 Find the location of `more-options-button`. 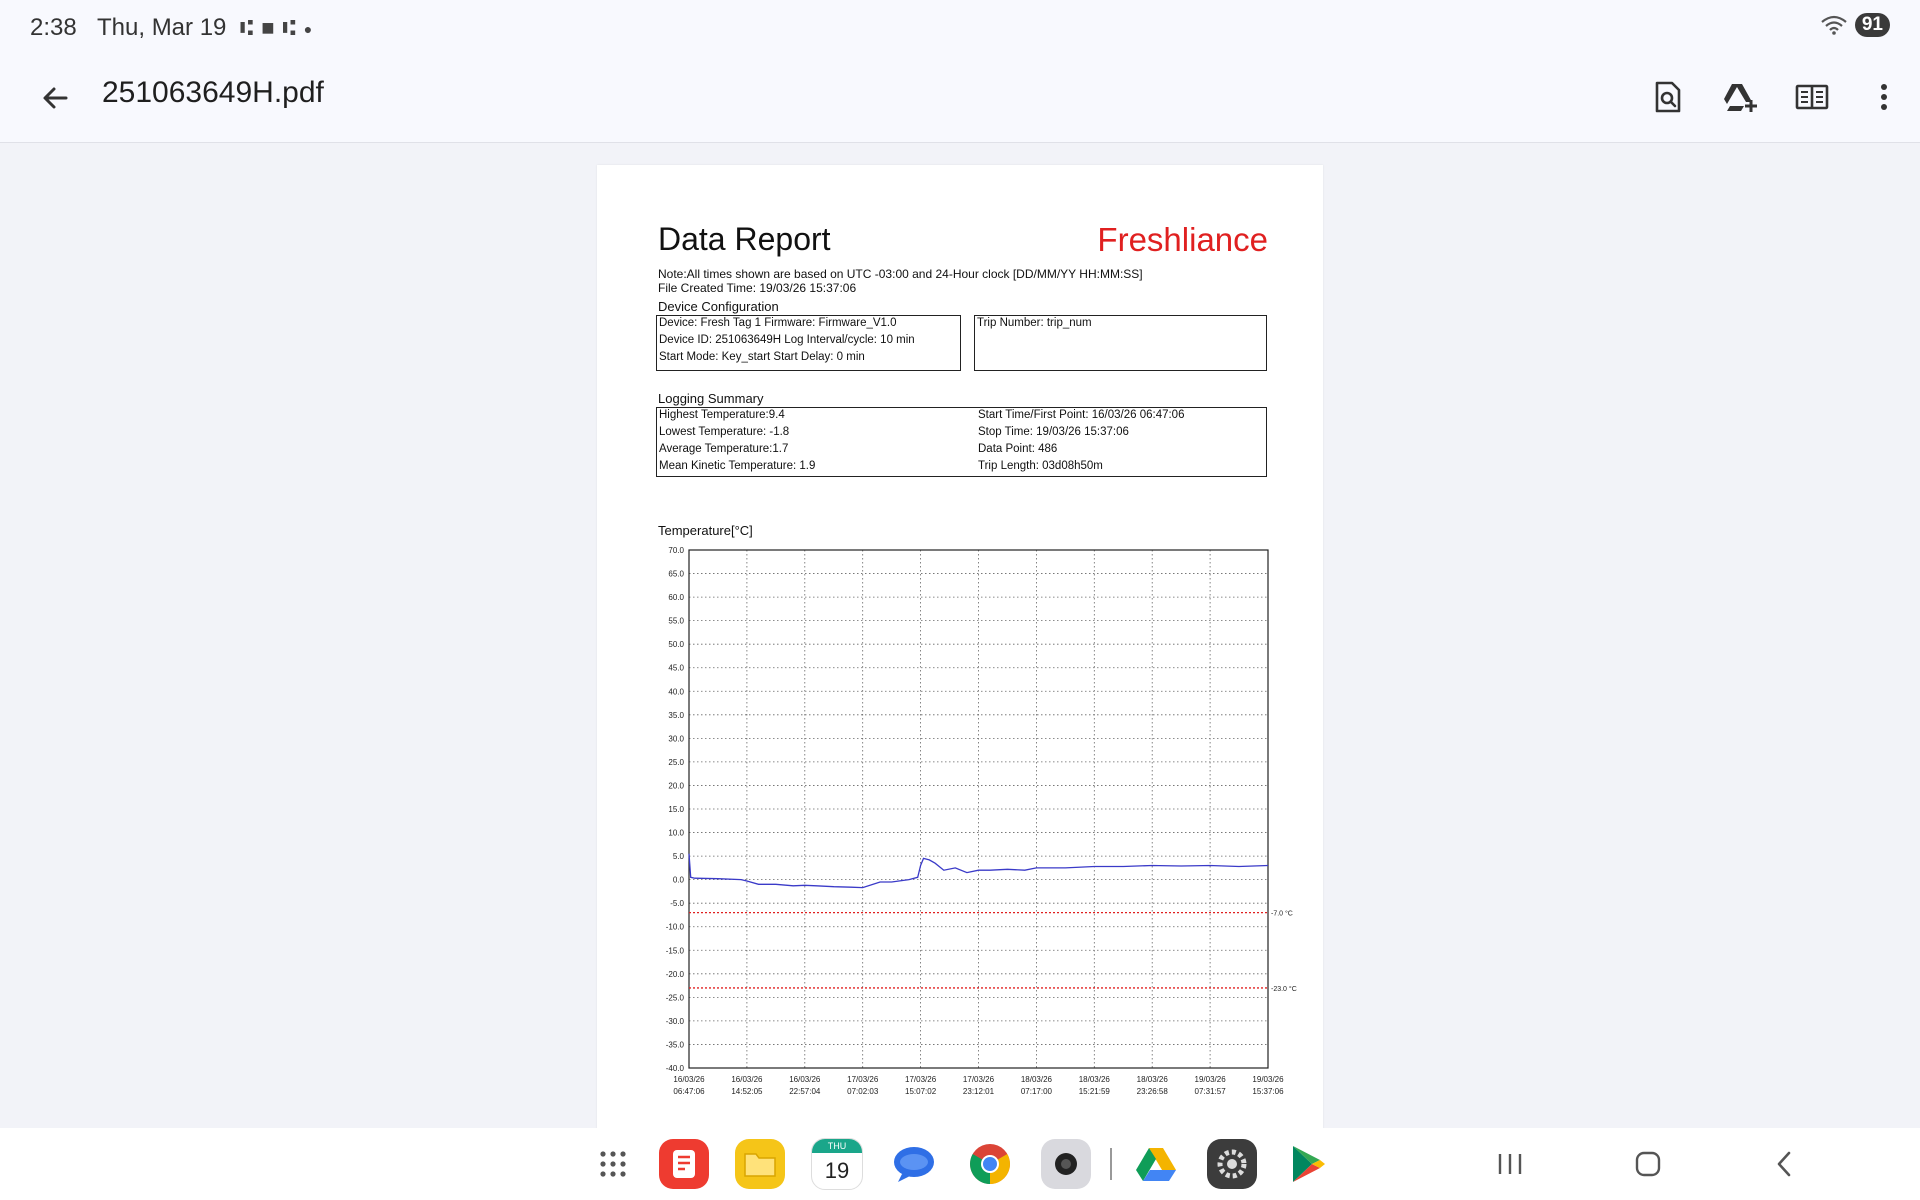

more-options-button is located at coordinates (1884, 97).